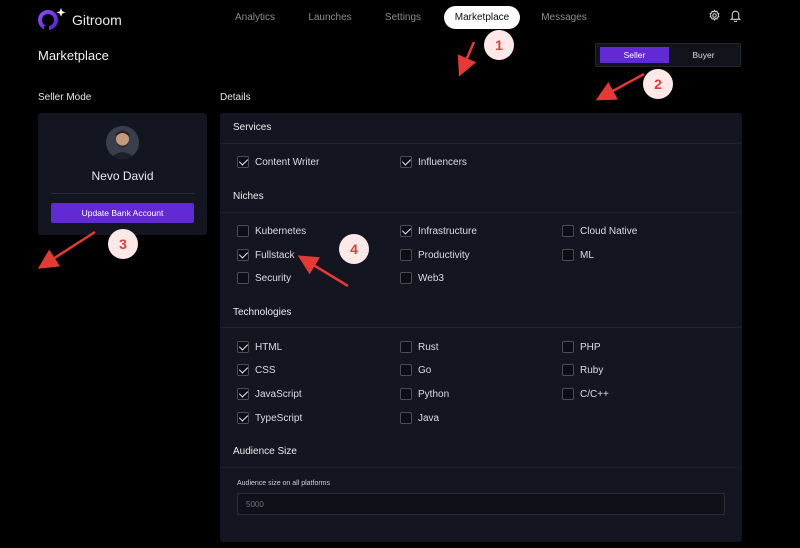  I want to click on checkbox-label: Java, so click(429, 418).